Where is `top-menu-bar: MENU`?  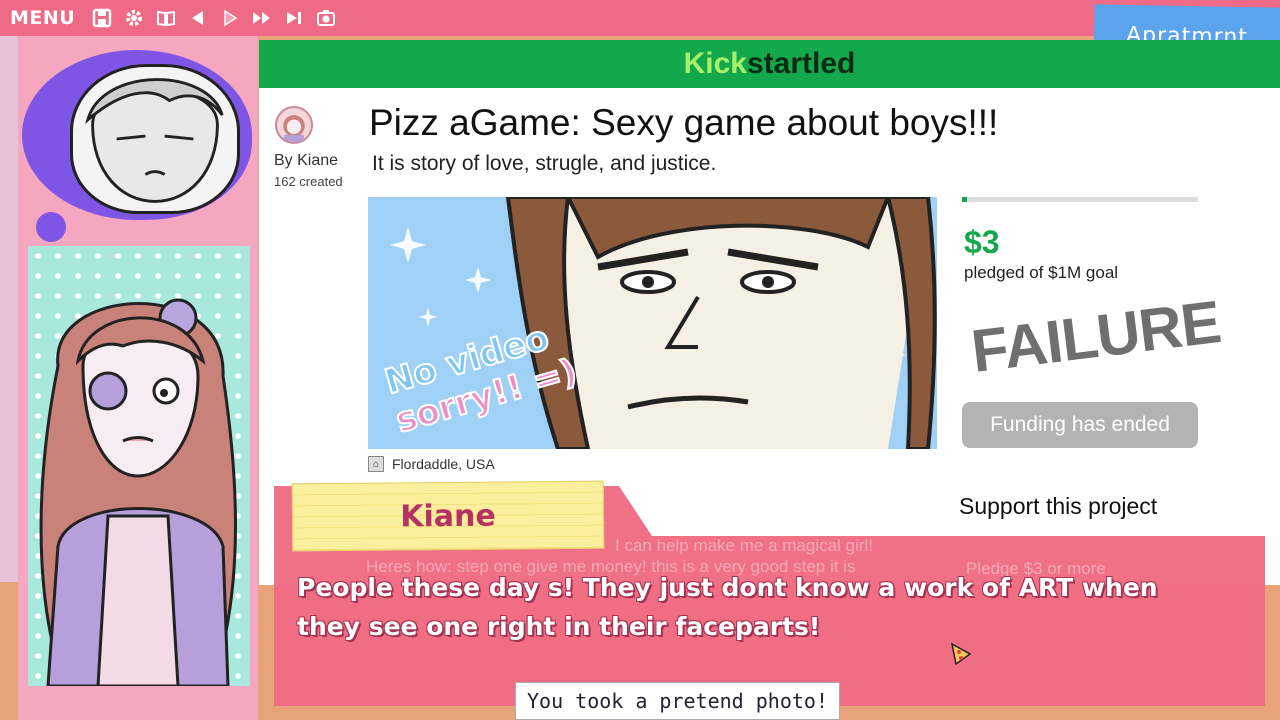 top-menu-bar: MENU is located at coordinates (640, 18).